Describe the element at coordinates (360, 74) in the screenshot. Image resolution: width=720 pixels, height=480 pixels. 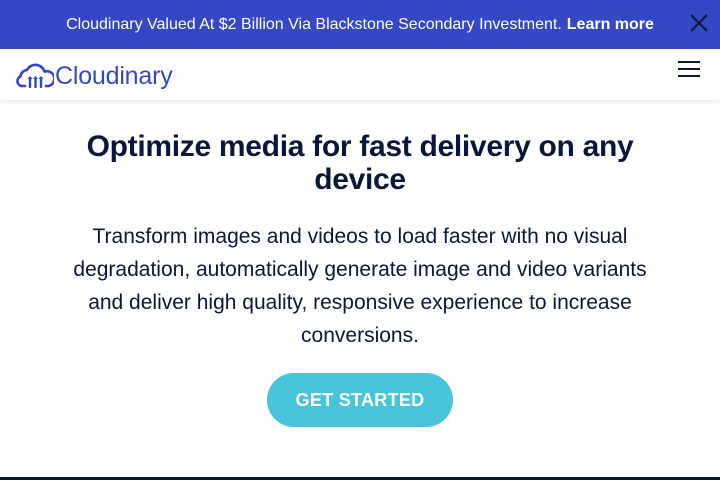
I see `top-navigation: Cloudinary` at that location.